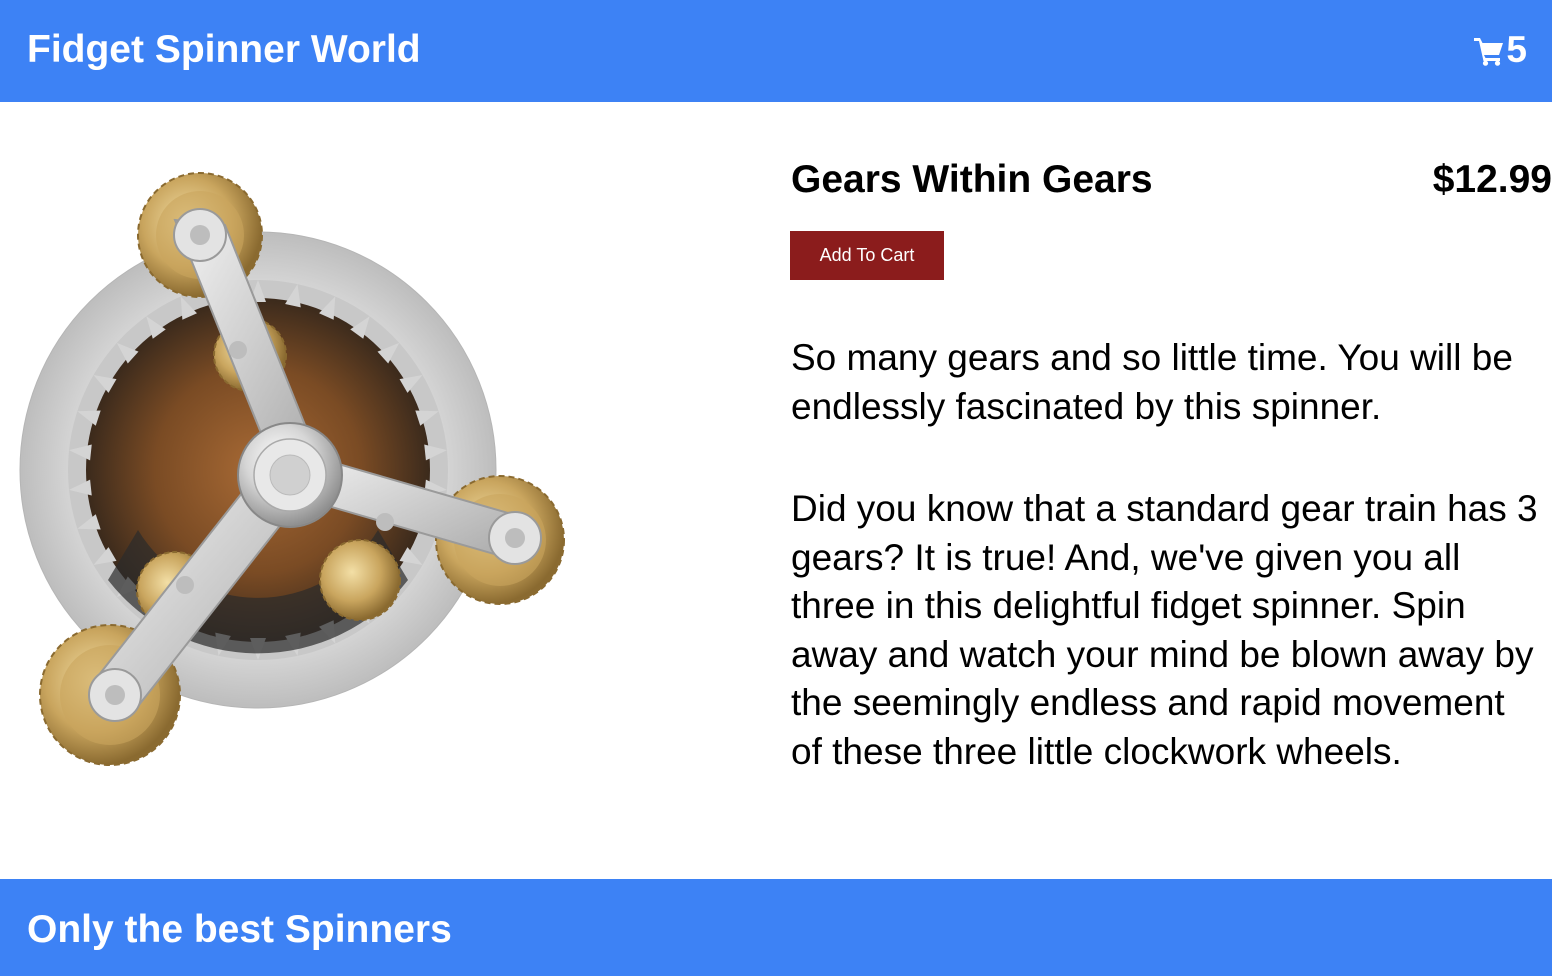 Image resolution: width=1552 pixels, height=976 pixels. I want to click on cart-count: 5, so click(1516, 49).